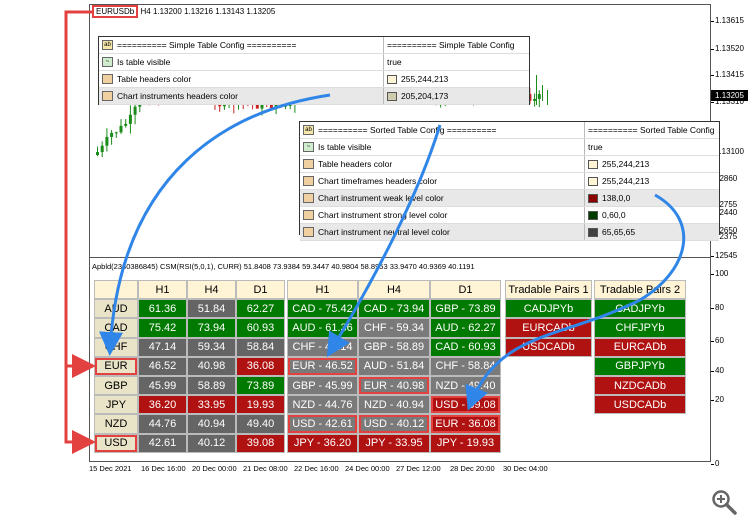 Image resolution: width=750 pixels, height=525 pixels. Describe the element at coordinates (724, 502) in the screenshot. I see `zoom-in-icon` at that location.